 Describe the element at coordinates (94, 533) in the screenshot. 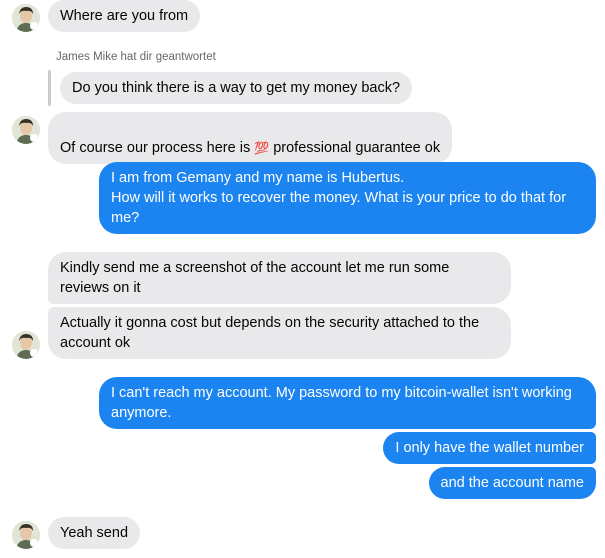

I see `incoming-message: Yeah send` at that location.